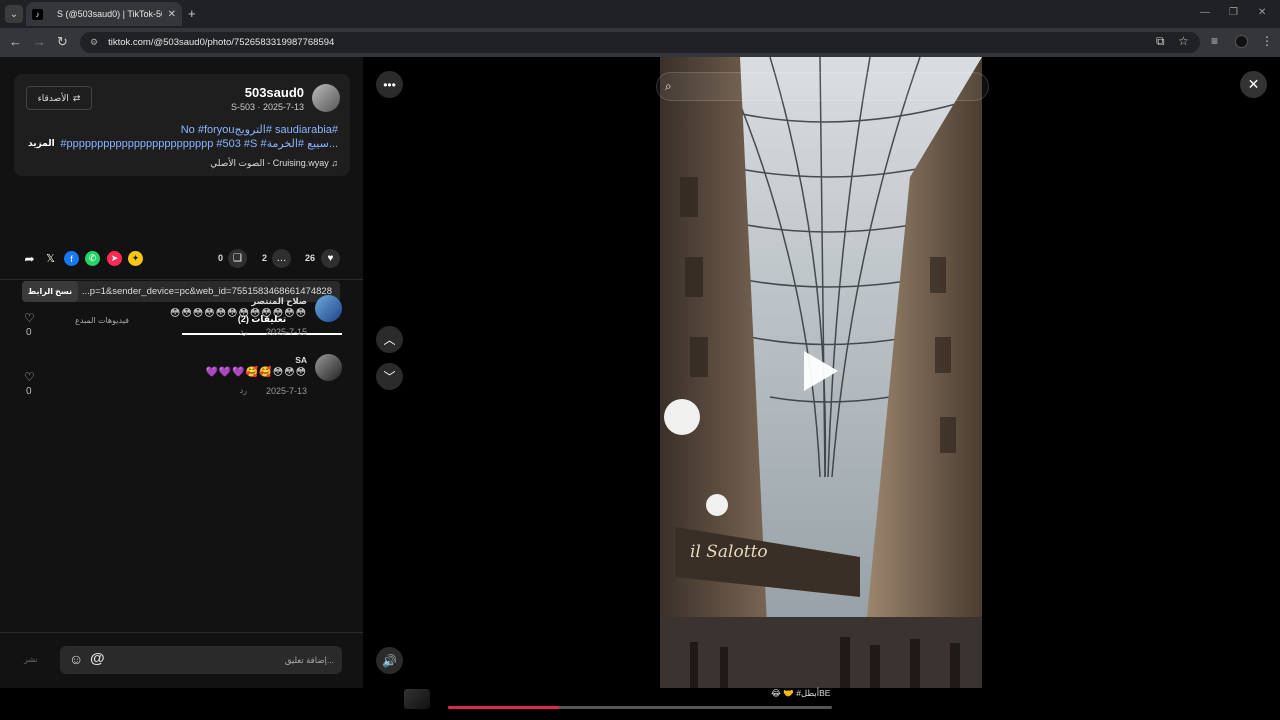 The height and width of the screenshot is (720, 1280). Describe the element at coordinates (668, 86) in the screenshot. I see `search-icon: ⌕` at that location.